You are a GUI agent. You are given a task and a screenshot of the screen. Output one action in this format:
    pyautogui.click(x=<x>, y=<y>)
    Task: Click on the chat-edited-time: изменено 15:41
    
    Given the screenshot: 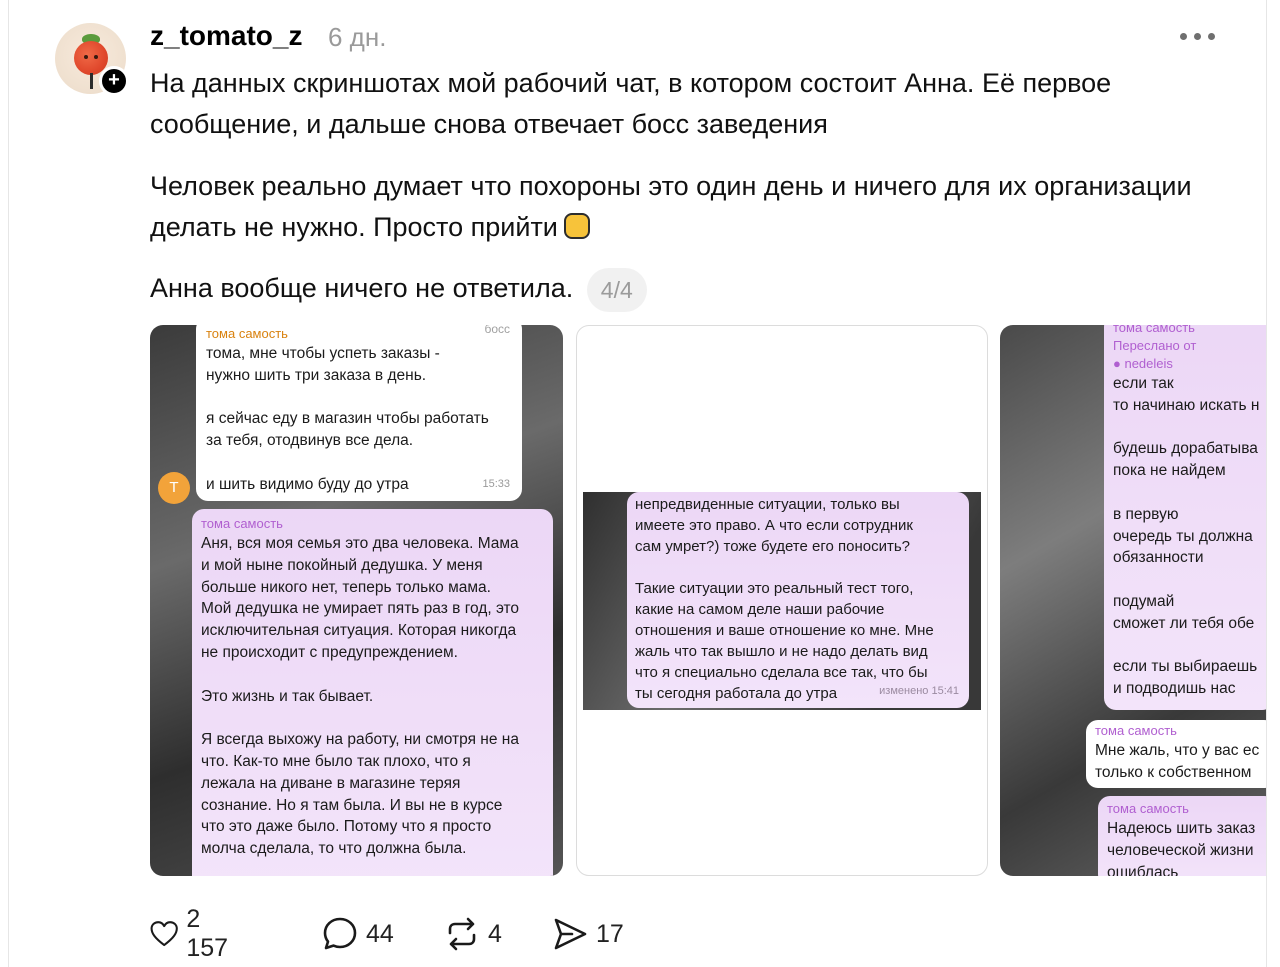 What is the action you would take?
    pyautogui.click(x=919, y=691)
    